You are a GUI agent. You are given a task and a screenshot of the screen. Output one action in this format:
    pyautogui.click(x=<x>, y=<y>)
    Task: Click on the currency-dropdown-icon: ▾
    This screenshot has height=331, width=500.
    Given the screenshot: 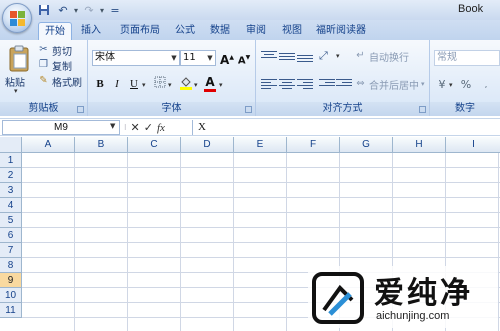 What is the action you would take?
    pyautogui.click(x=451, y=85)
    